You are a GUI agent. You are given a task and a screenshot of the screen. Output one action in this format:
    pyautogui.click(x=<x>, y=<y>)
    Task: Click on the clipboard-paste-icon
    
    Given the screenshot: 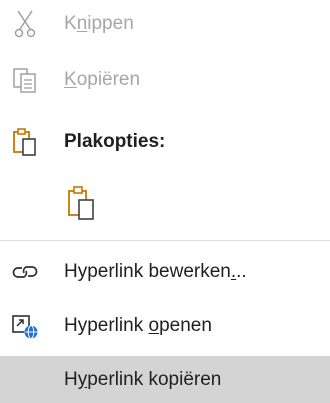 What is the action you would take?
    pyautogui.click(x=81, y=203)
    